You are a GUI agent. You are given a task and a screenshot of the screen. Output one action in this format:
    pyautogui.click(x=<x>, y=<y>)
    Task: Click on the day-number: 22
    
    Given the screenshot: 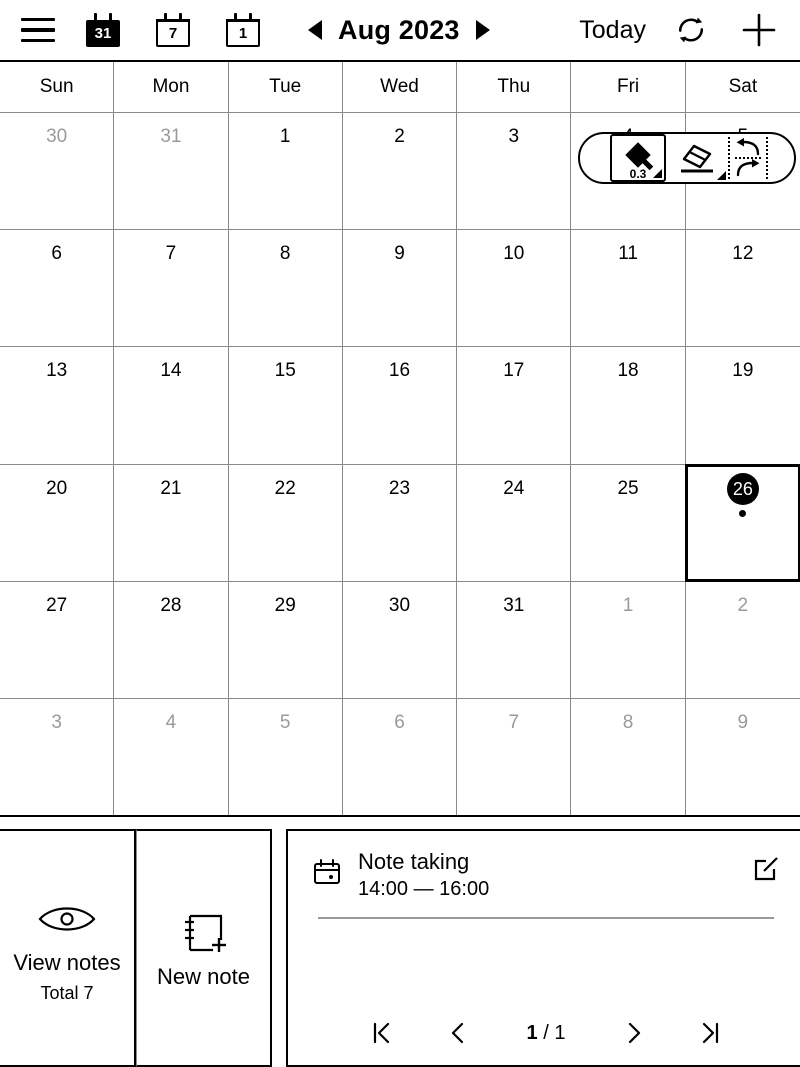 What is the action you would take?
    pyautogui.click(x=285, y=488)
    